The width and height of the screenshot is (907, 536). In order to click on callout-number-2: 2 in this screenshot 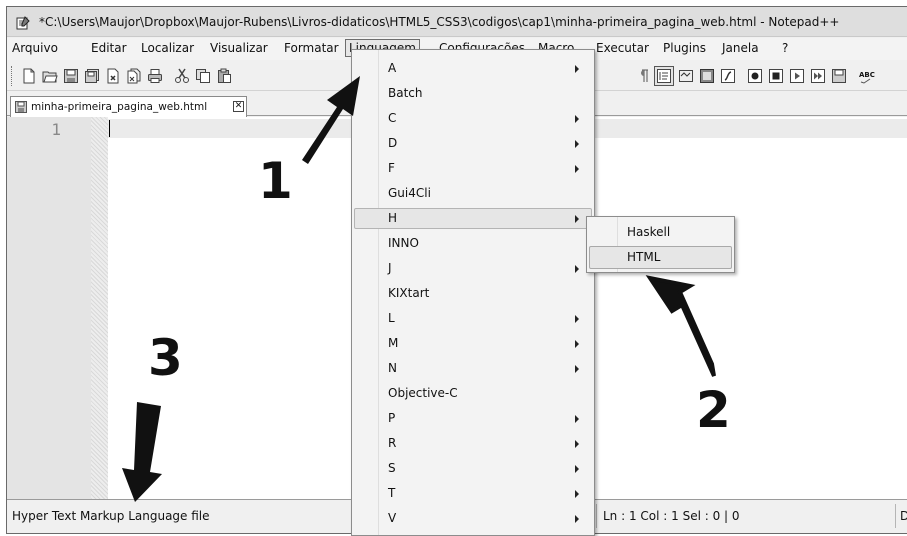, I will do `click(713, 410)`.